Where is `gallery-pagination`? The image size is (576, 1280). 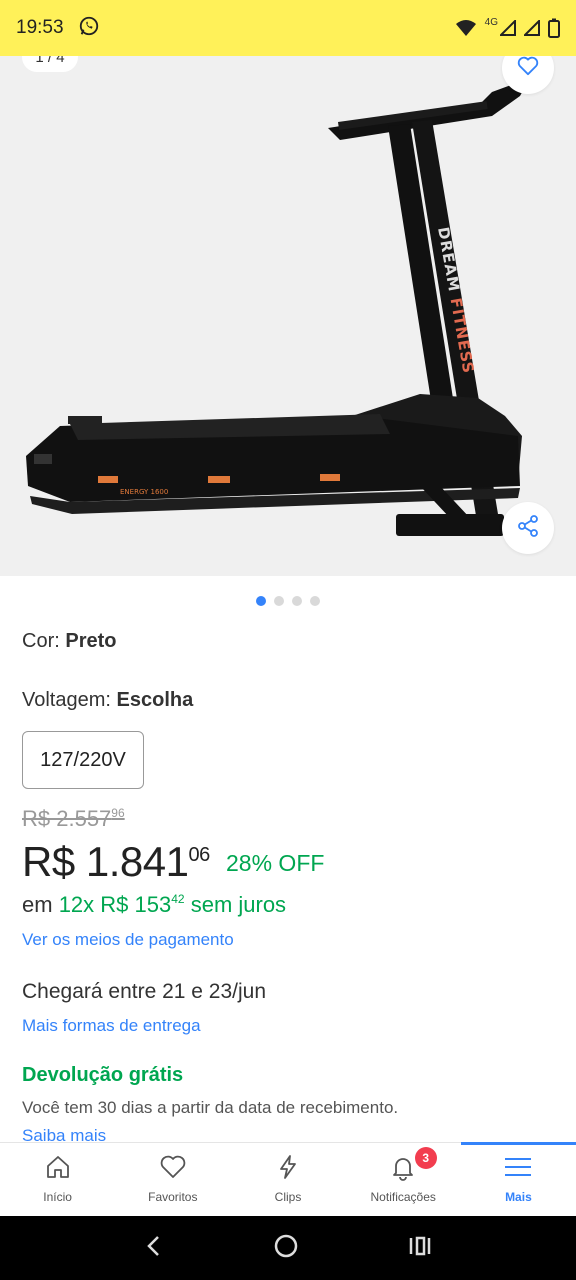 gallery-pagination is located at coordinates (288, 601).